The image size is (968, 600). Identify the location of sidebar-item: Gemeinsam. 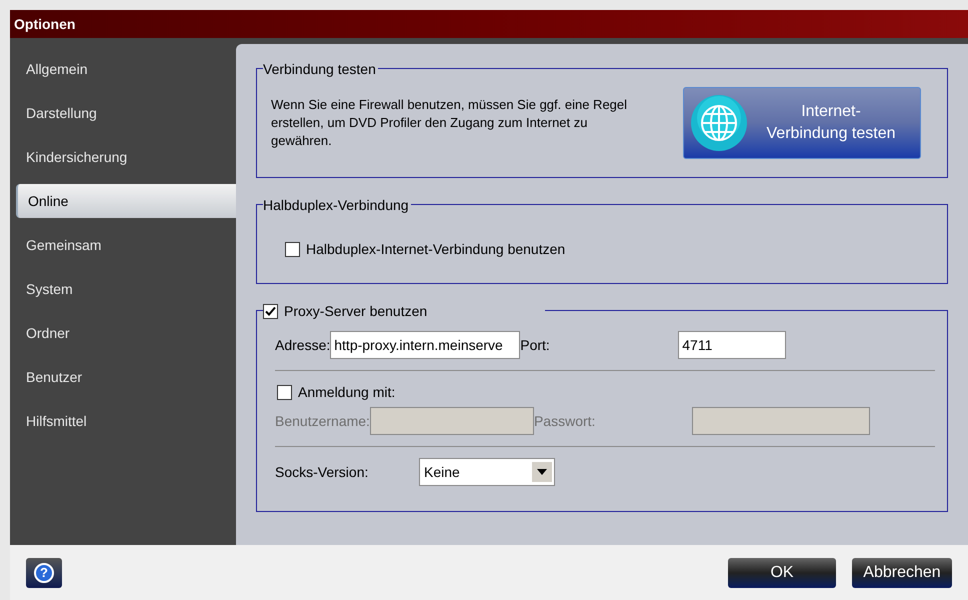
(126, 245).